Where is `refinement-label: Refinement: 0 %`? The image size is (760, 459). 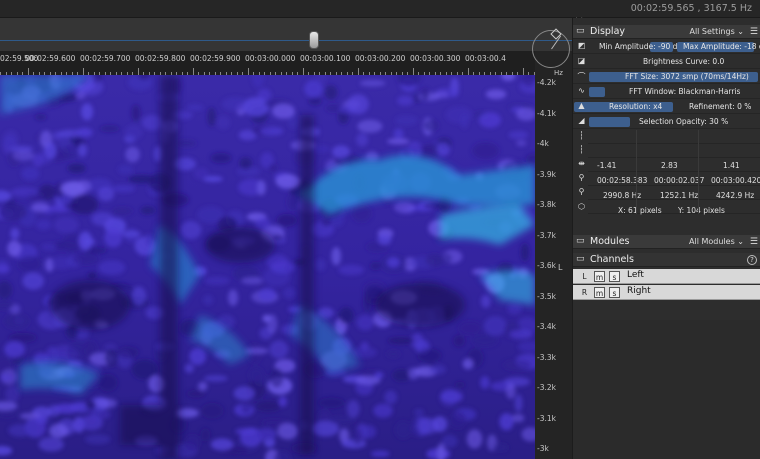
refinement-label: Refinement: 0 % is located at coordinates (720, 106).